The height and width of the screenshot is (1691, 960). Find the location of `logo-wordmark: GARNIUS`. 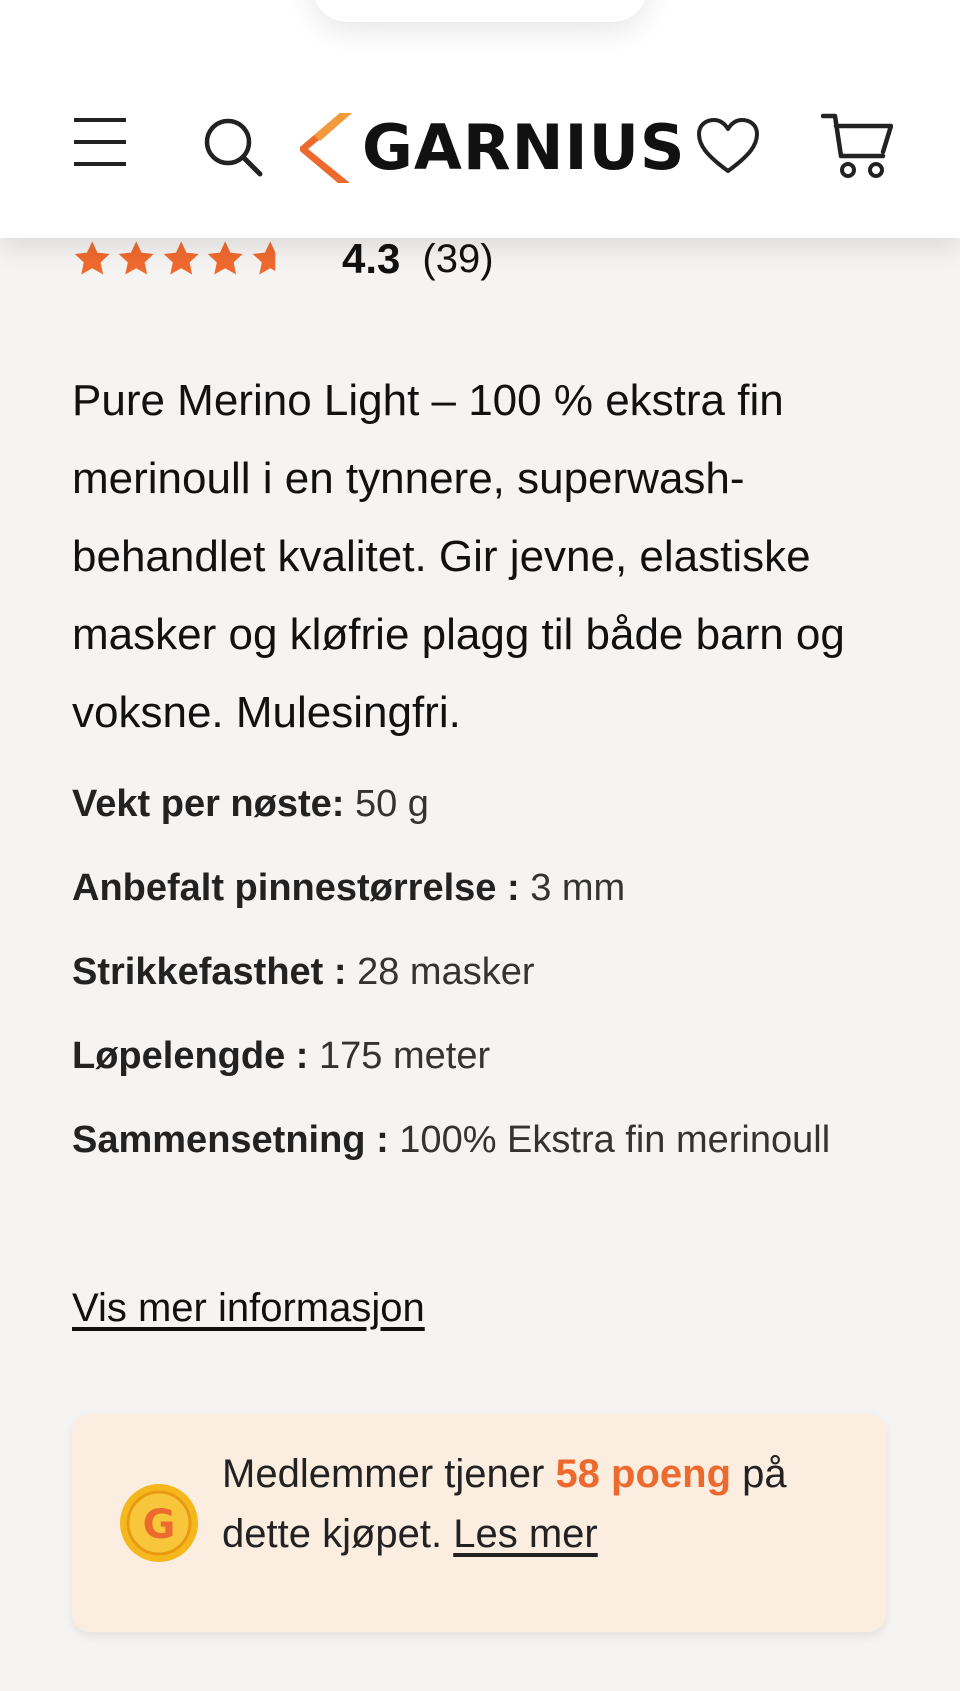

logo-wordmark: GARNIUS is located at coordinates (524, 147).